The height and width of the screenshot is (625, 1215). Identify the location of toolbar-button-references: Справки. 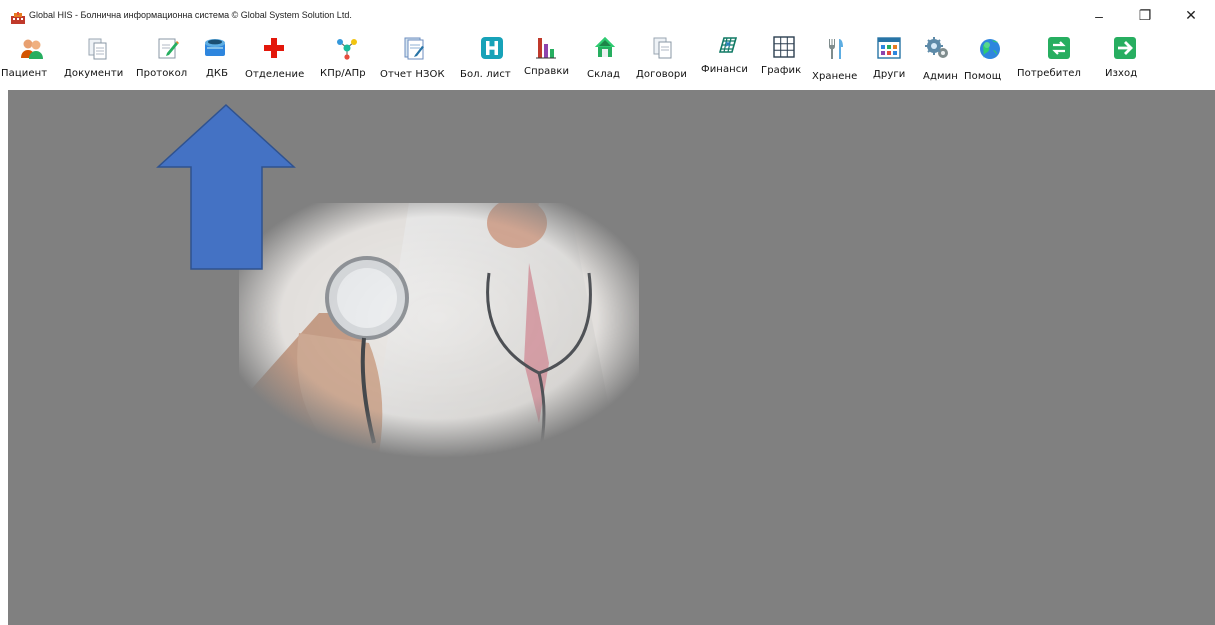
(551, 60).